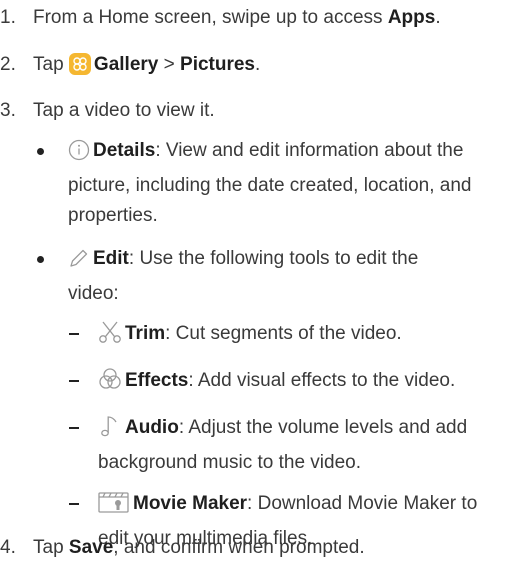 This screenshot has width=524, height=567. Describe the element at coordinates (239, 547) in the screenshot. I see `step-text-rest: , and confirm when prompted.` at that location.